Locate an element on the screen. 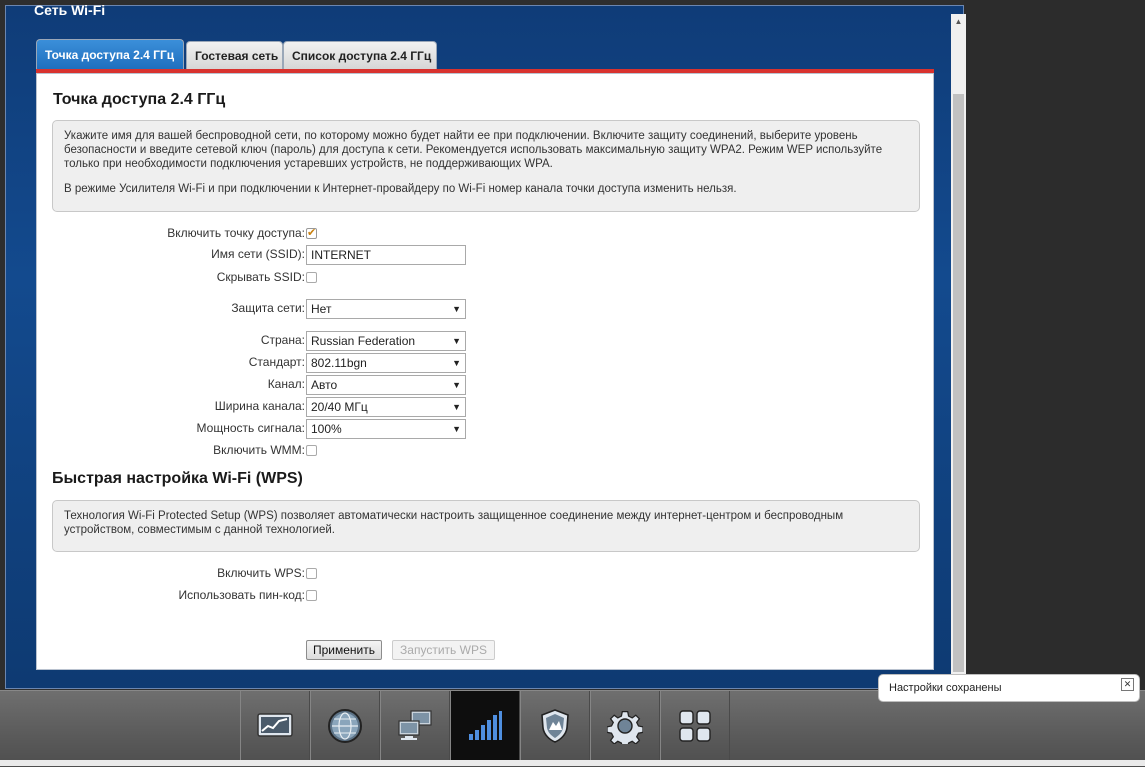 The height and width of the screenshot is (767, 1145). standard-select: 802.11bgn ▼ is located at coordinates (386, 363).